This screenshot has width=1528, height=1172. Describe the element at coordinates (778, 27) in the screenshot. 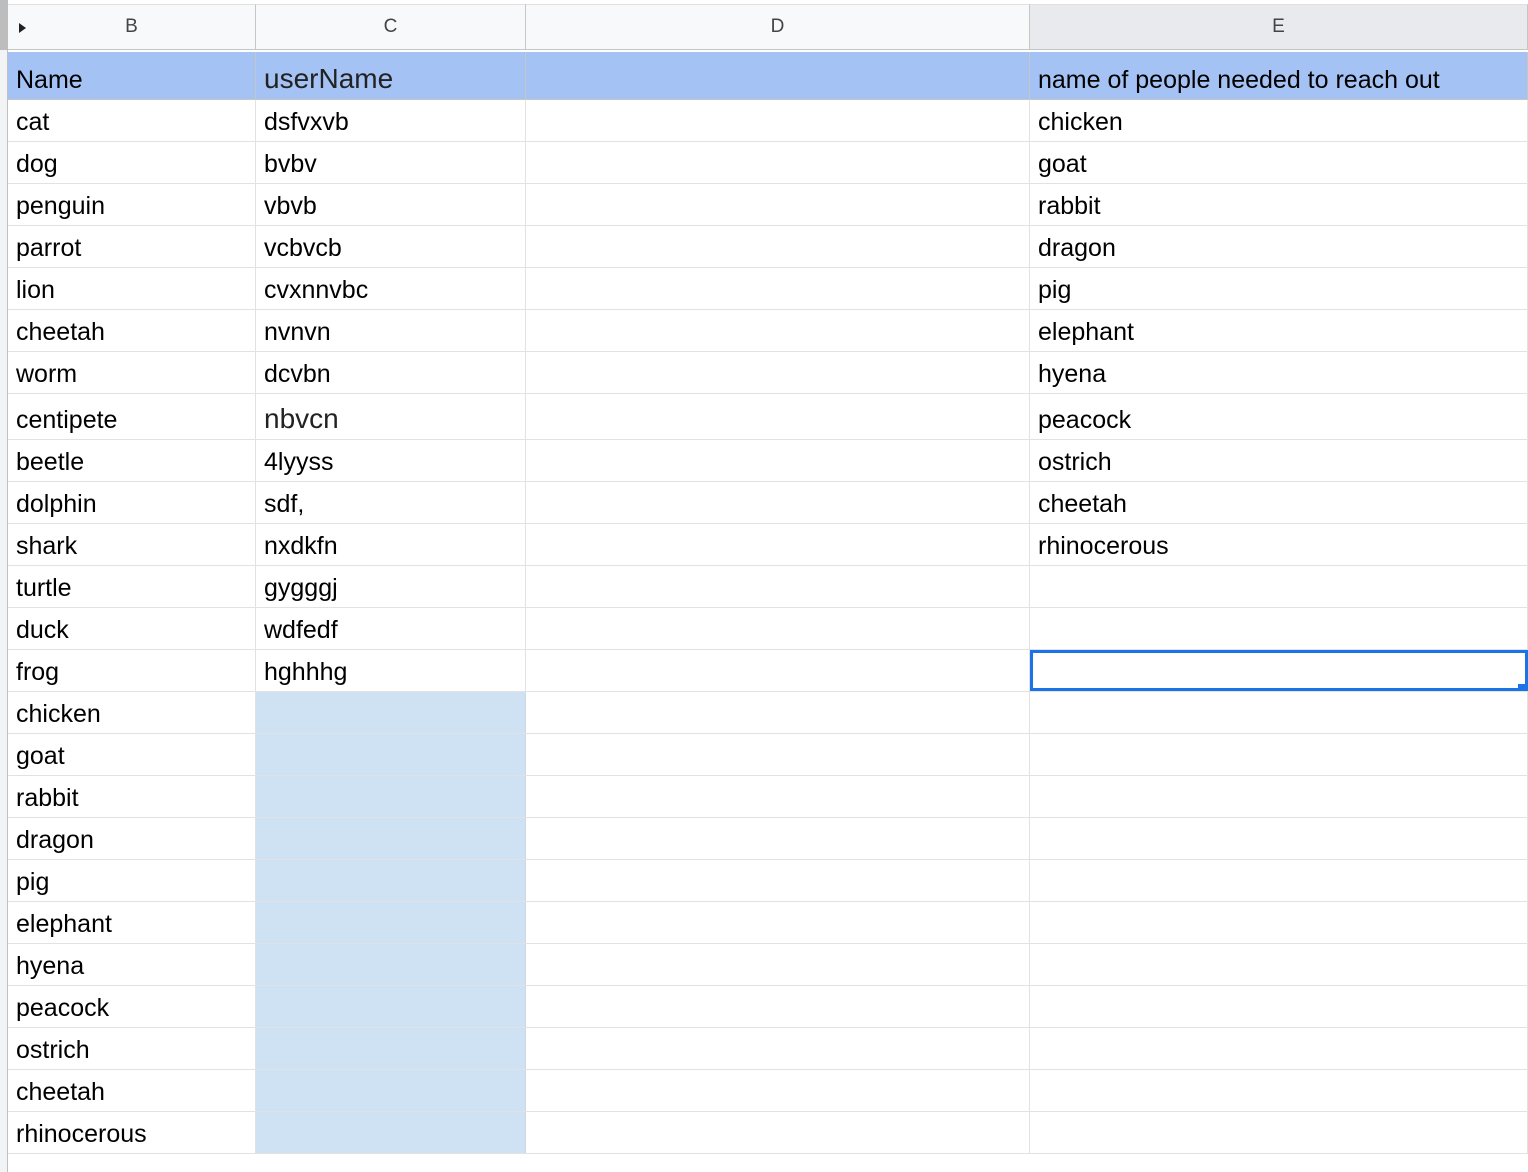

I see `column-header-d: D` at that location.